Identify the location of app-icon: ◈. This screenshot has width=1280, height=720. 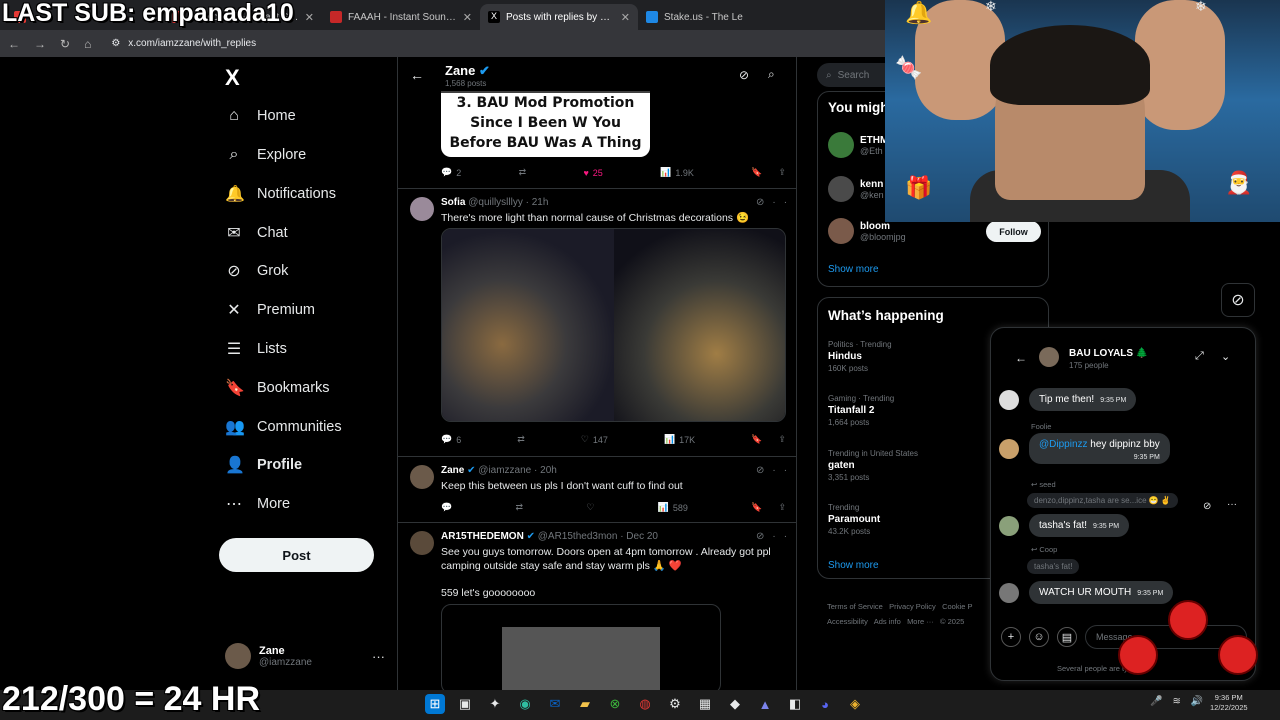
(855, 704).